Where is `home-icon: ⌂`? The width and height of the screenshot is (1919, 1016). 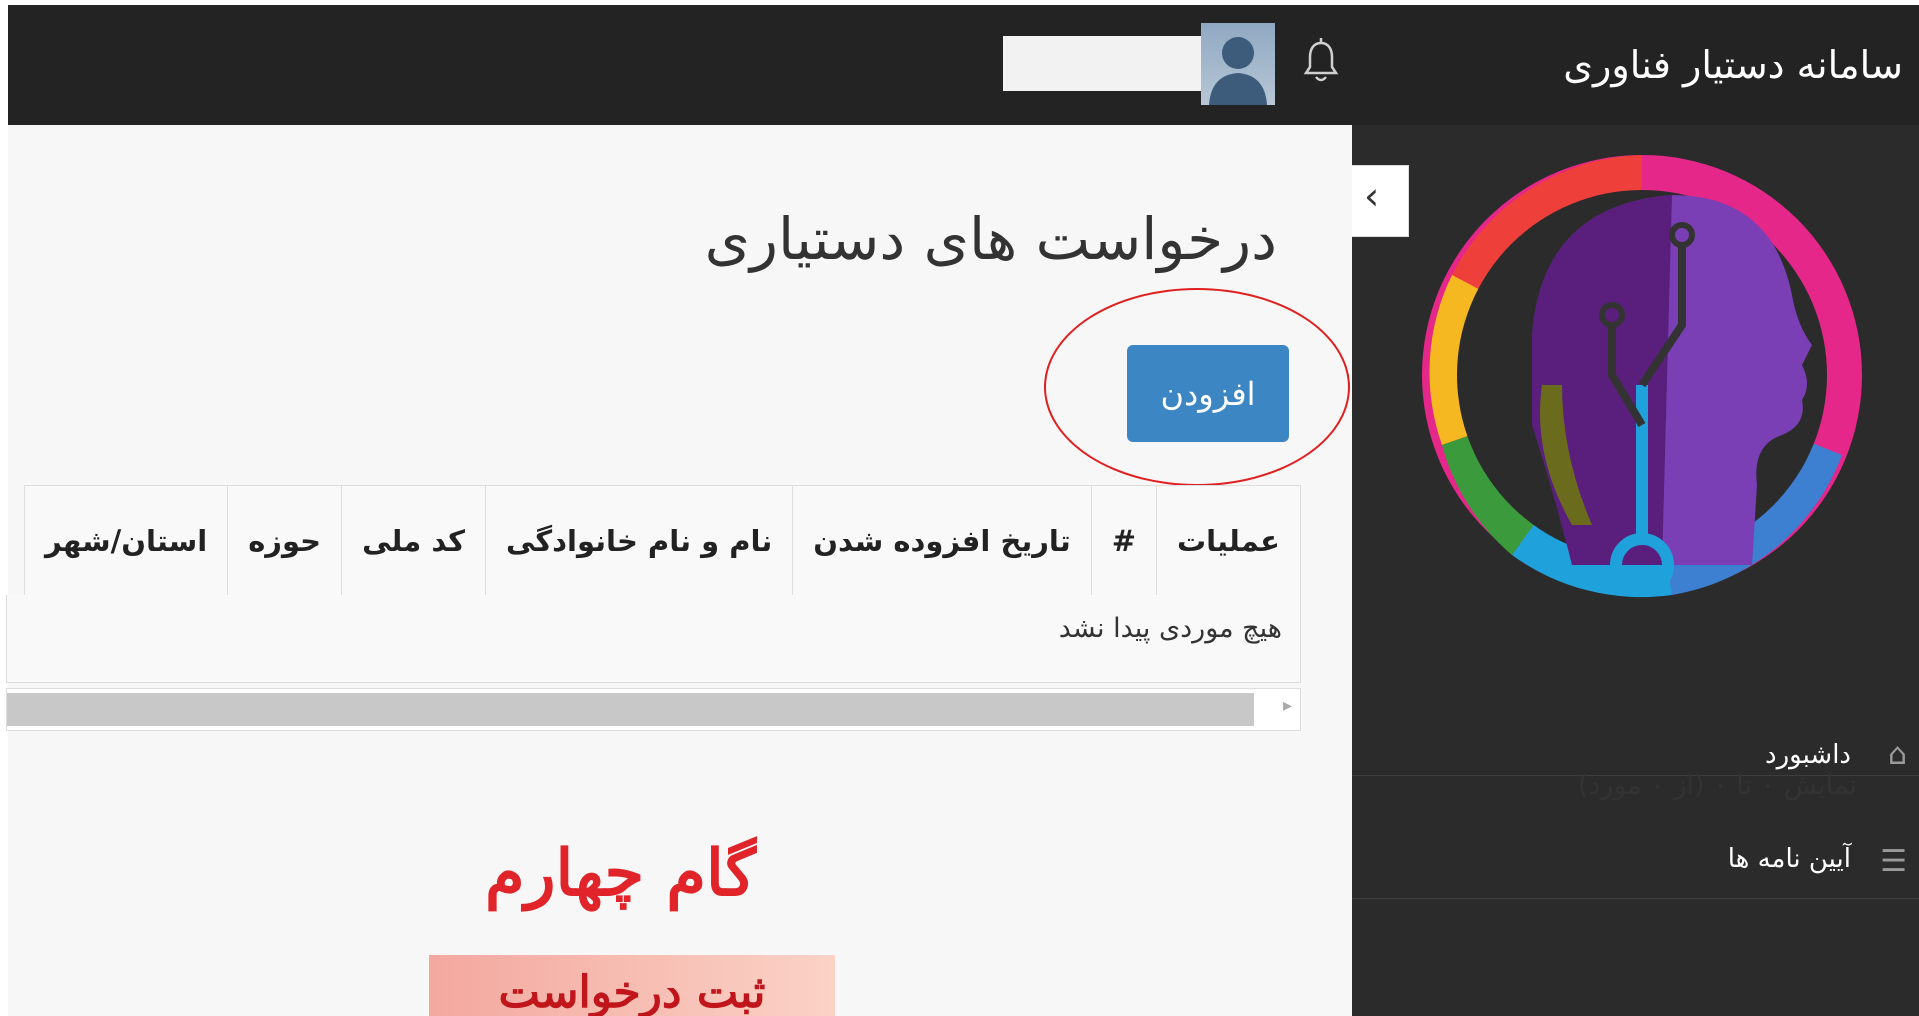
home-icon: ⌂ is located at coordinates (1897, 754).